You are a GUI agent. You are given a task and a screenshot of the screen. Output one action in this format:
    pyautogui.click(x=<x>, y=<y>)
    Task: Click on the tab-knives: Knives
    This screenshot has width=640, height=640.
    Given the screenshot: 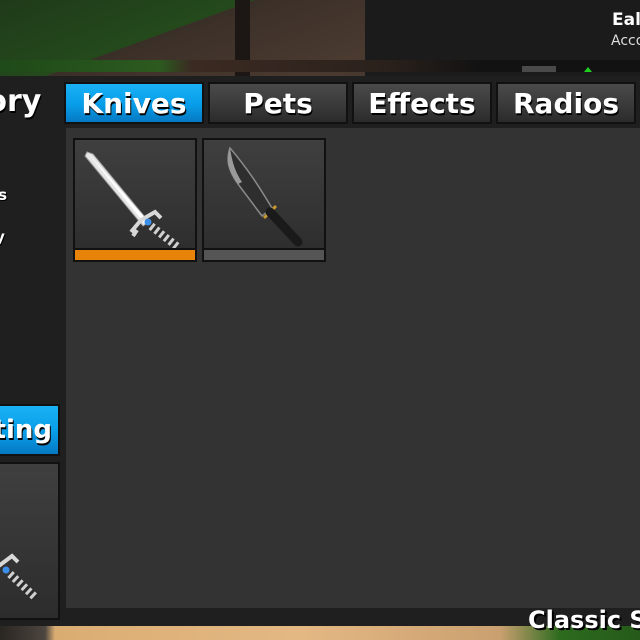 What is the action you would take?
    pyautogui.click(x=134, y=103)
    